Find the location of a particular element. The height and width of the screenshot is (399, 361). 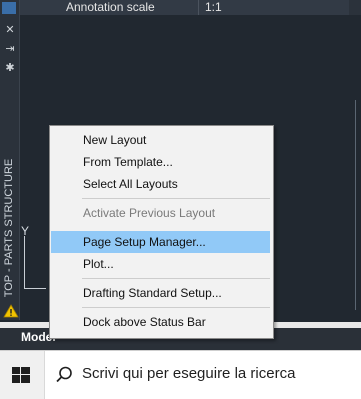

properties-scrollbar is located at coordinates (355, 7).